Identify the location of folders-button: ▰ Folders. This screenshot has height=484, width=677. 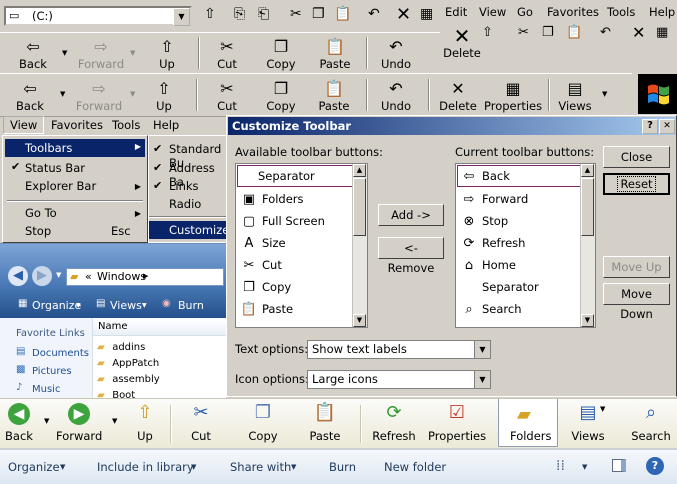
(528, 423).